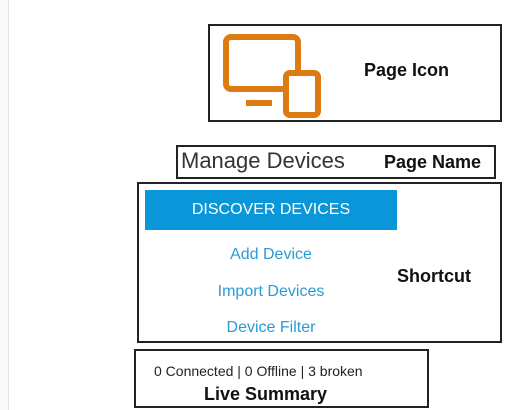 Image resolution: width=528 pixels, height=410 pixels. I want to click on discover-devices-button: DISCOVER DEVICES, so click(271, 210).